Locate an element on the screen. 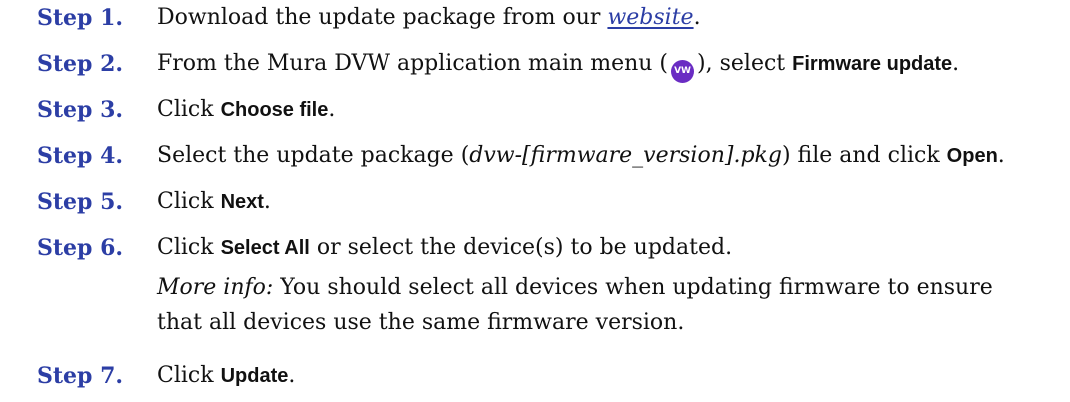  step-4-label: Step 4. is located at coordinates (80, 156).